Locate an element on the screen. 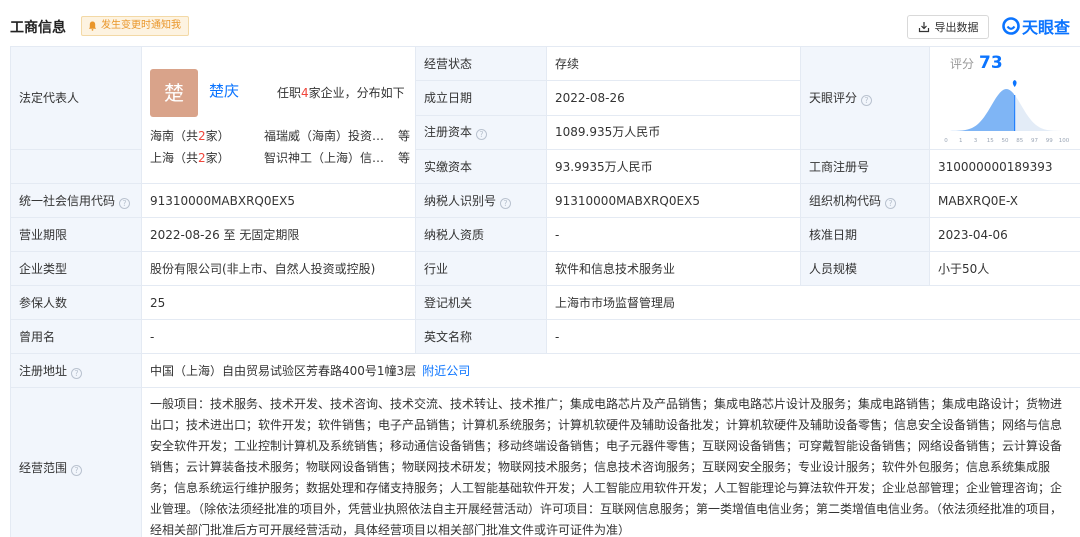 Image resolution: width=1080 pixels, height=537 pixels. axis-tick-label: 99 is located at coordinates (1049, 141).